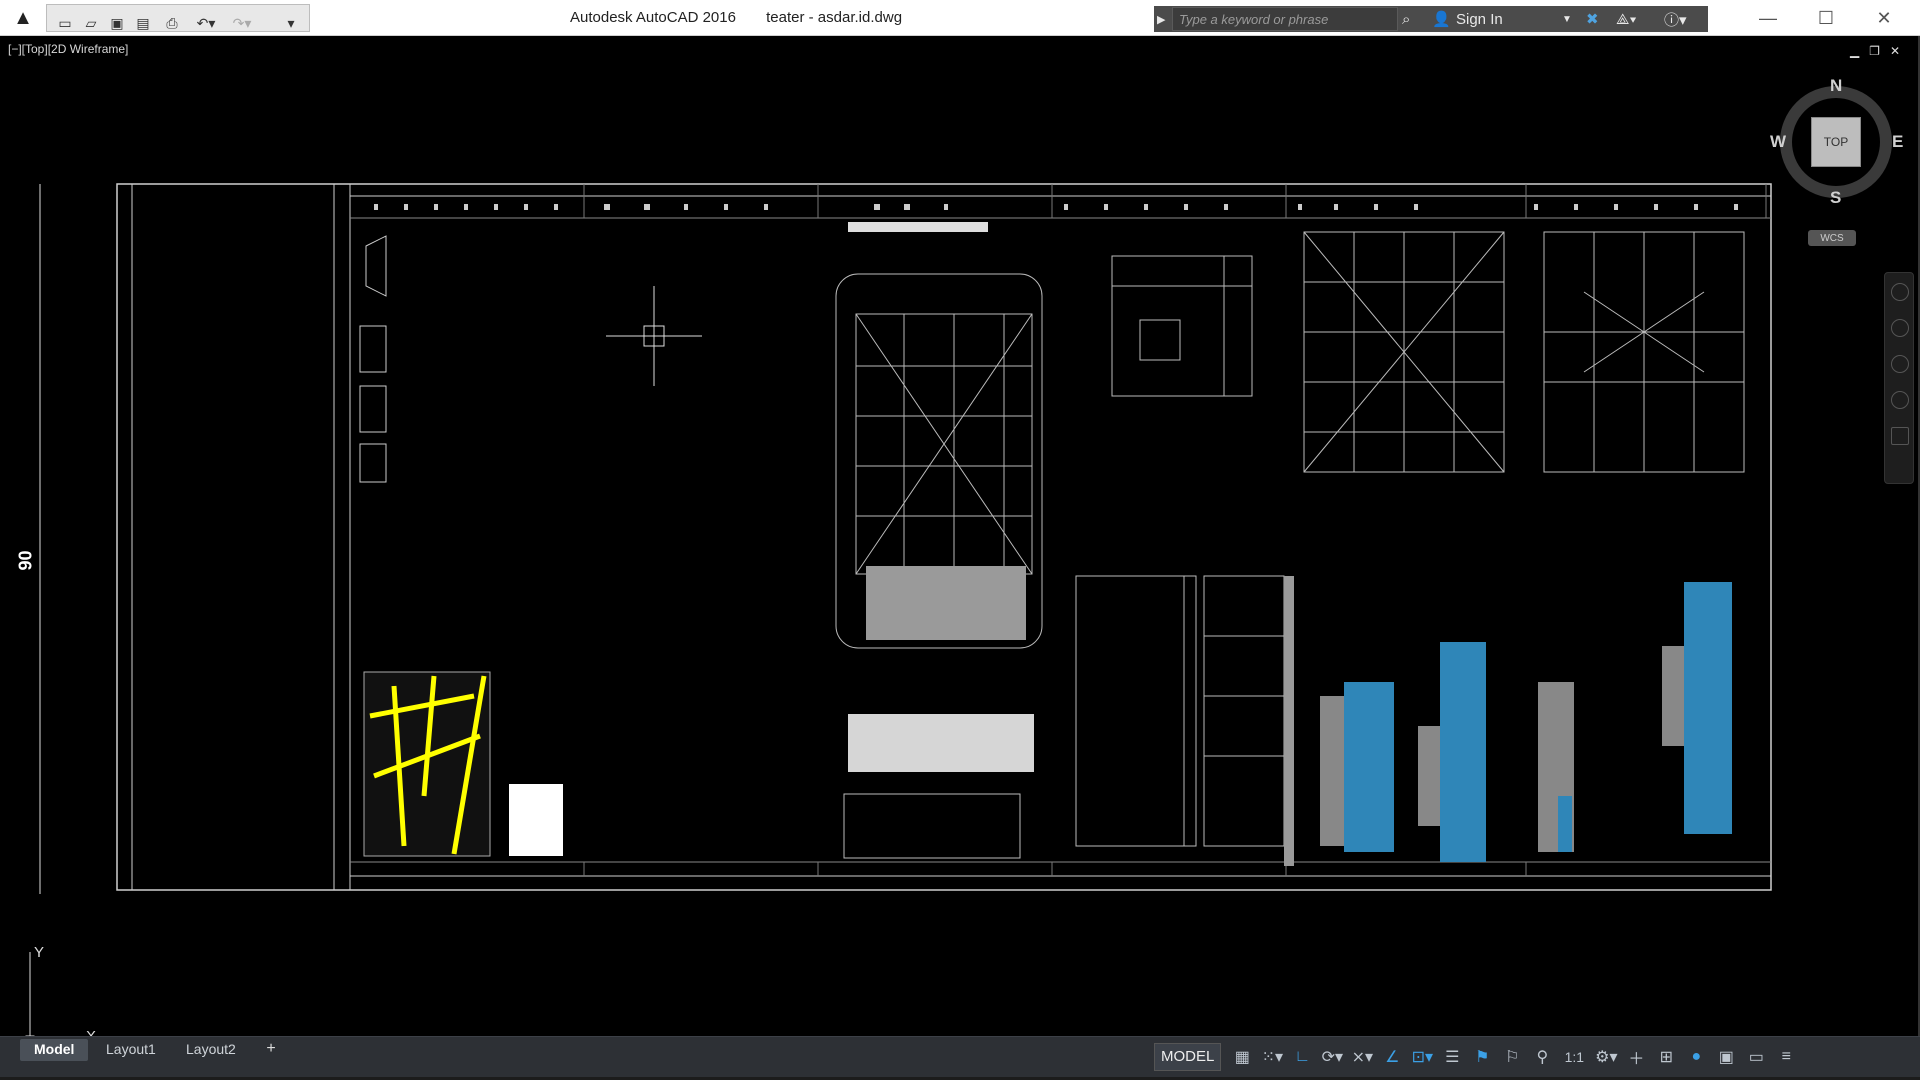  Describe the element at coordinates (1673, 696) in the screenshot. I see `elevation-hatch` at that location.